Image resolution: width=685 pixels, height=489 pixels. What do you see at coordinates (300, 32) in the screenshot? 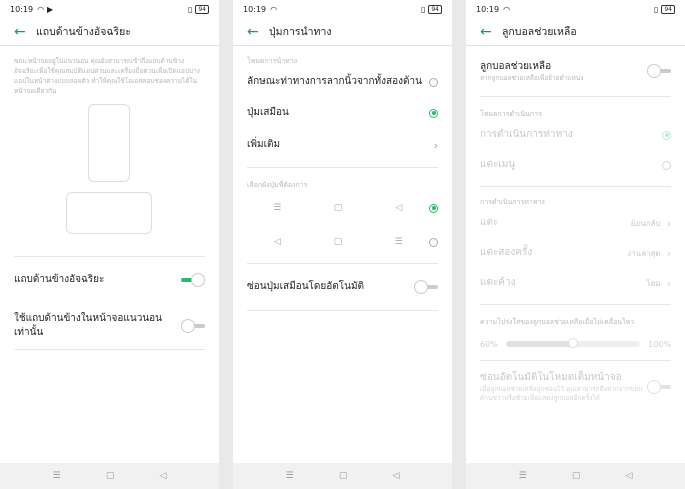
I see `page-title: ปุ่มการนำทาง` at bounding box center [300, 32].